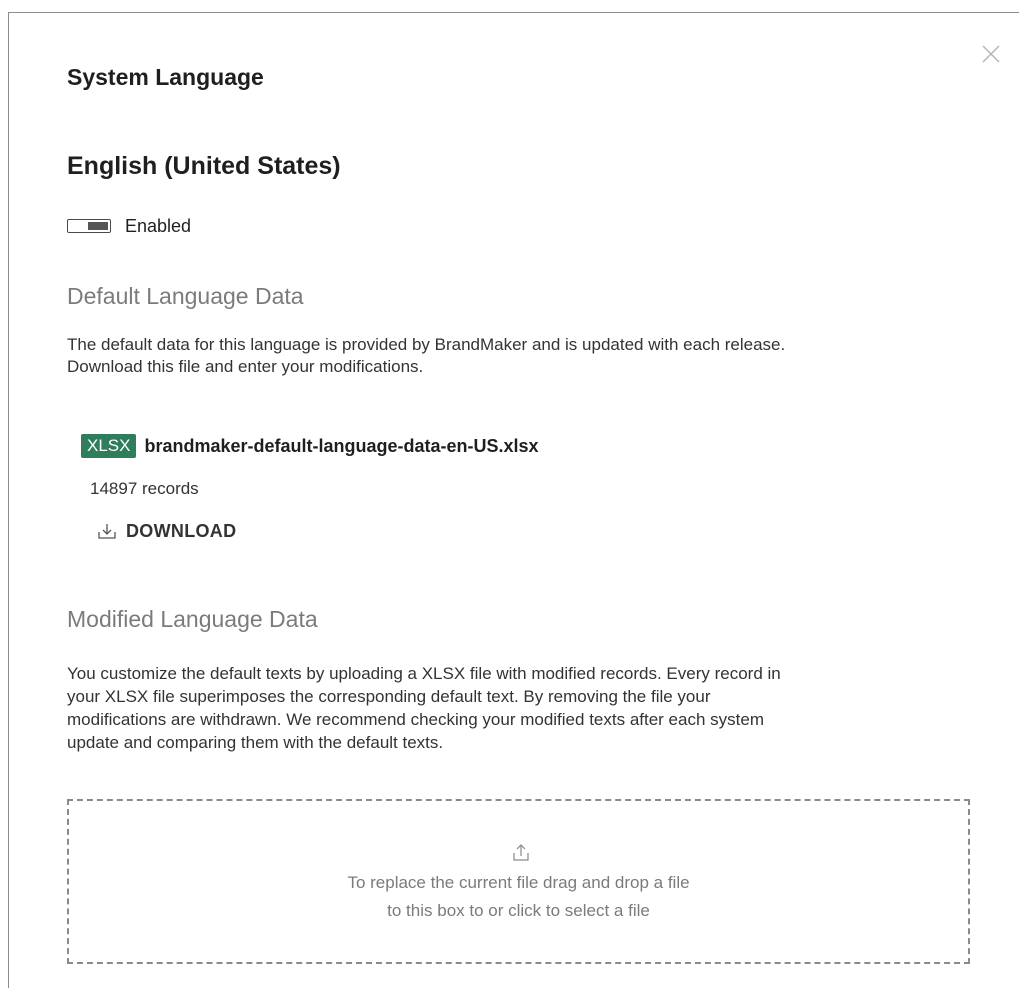  Describe the element at coordinates (192, 619) in the screenshot. I see `modified-language-data-heading: Modified Language Data` at that location.